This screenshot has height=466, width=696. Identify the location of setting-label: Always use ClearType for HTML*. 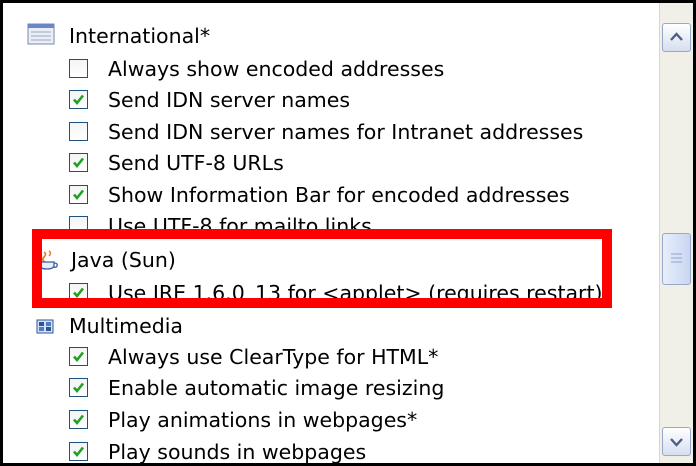
(273, 357).